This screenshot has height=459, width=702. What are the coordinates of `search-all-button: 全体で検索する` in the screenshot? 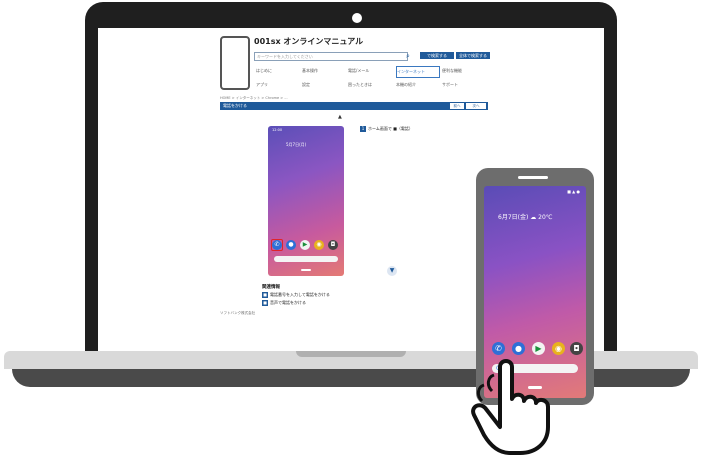 It's located at (473, 55).